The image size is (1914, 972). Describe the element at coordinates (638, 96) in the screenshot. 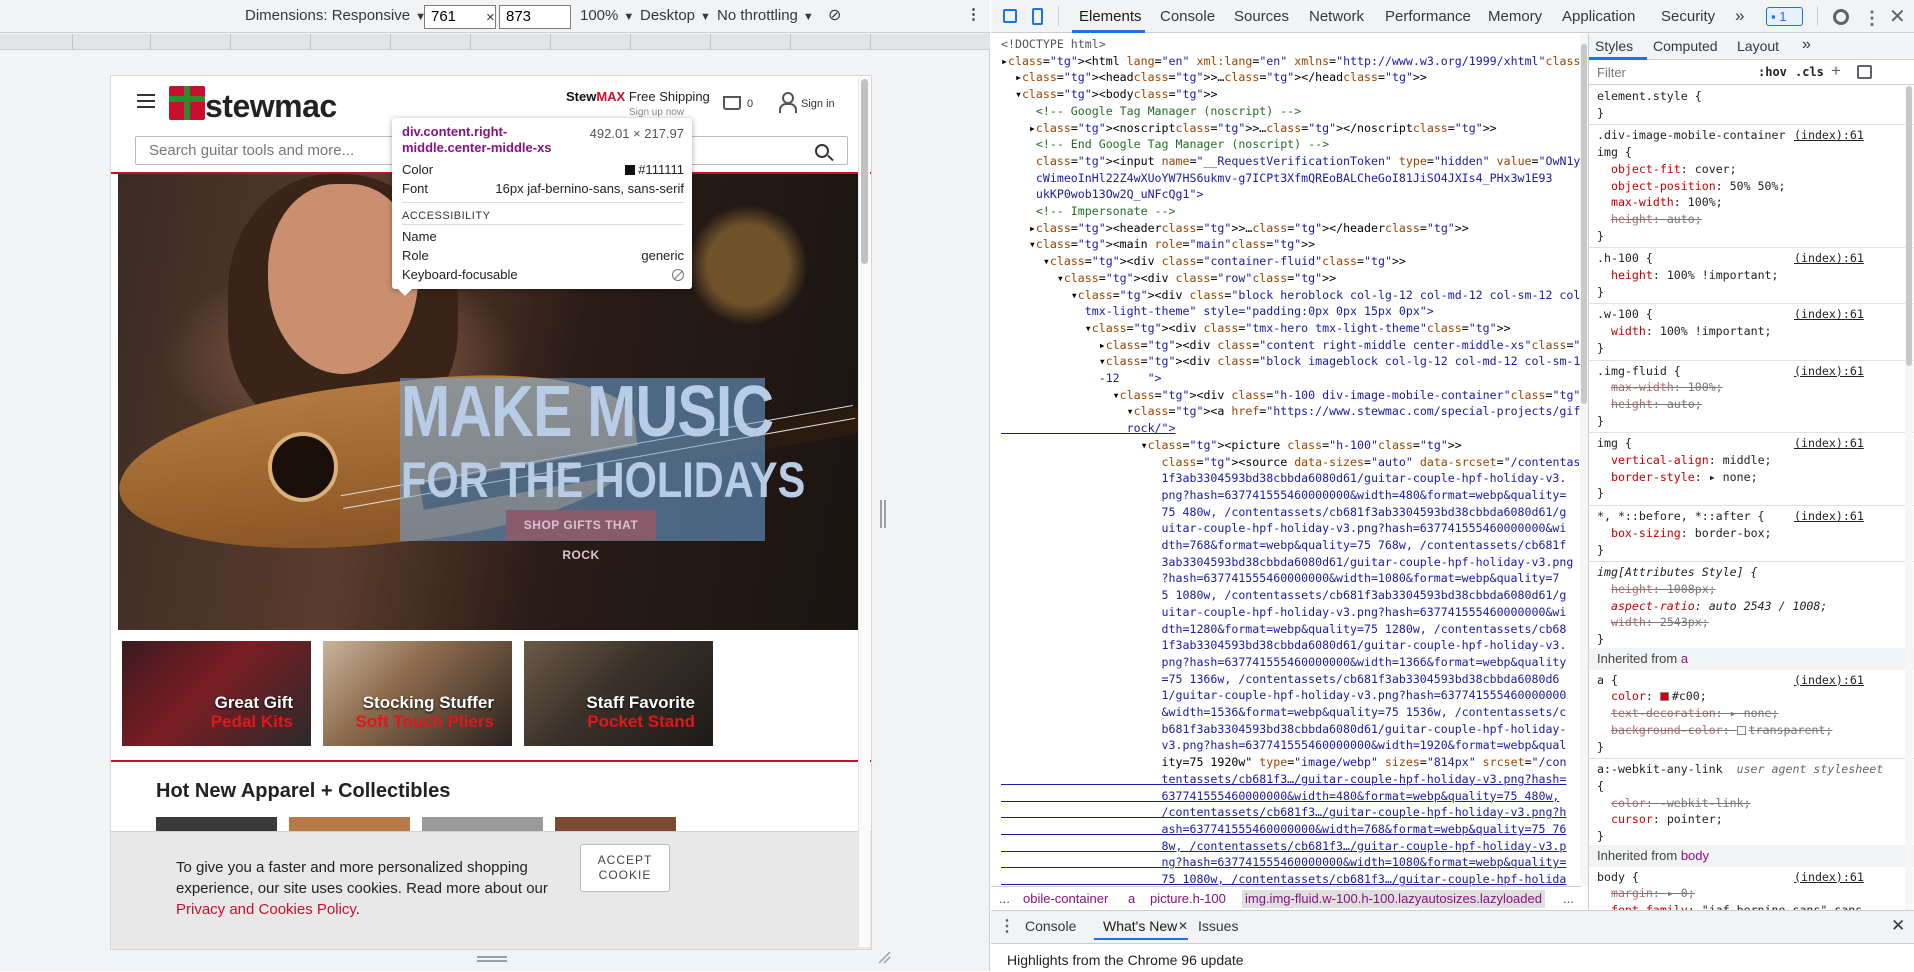

I see `free-shipping-banner: StewMAX Free Shipping` at that location.